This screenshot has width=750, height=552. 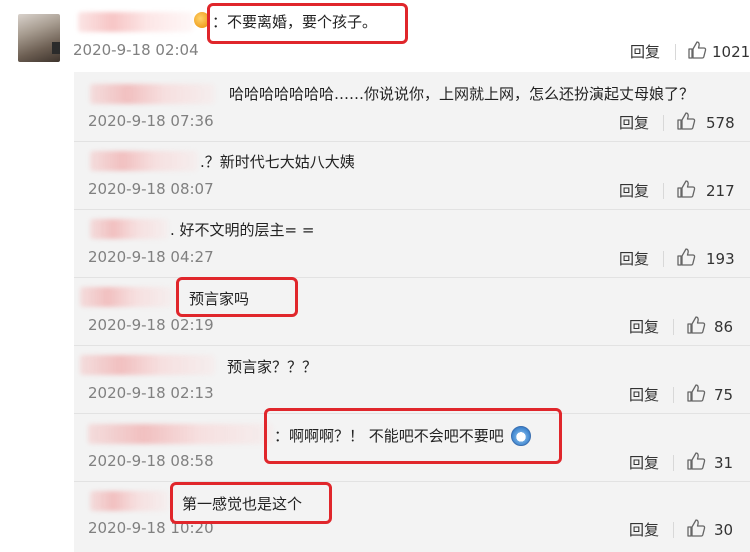 I want to click on reply-text: .？新时代七大姑八大姨, so click(x=277, y=162).